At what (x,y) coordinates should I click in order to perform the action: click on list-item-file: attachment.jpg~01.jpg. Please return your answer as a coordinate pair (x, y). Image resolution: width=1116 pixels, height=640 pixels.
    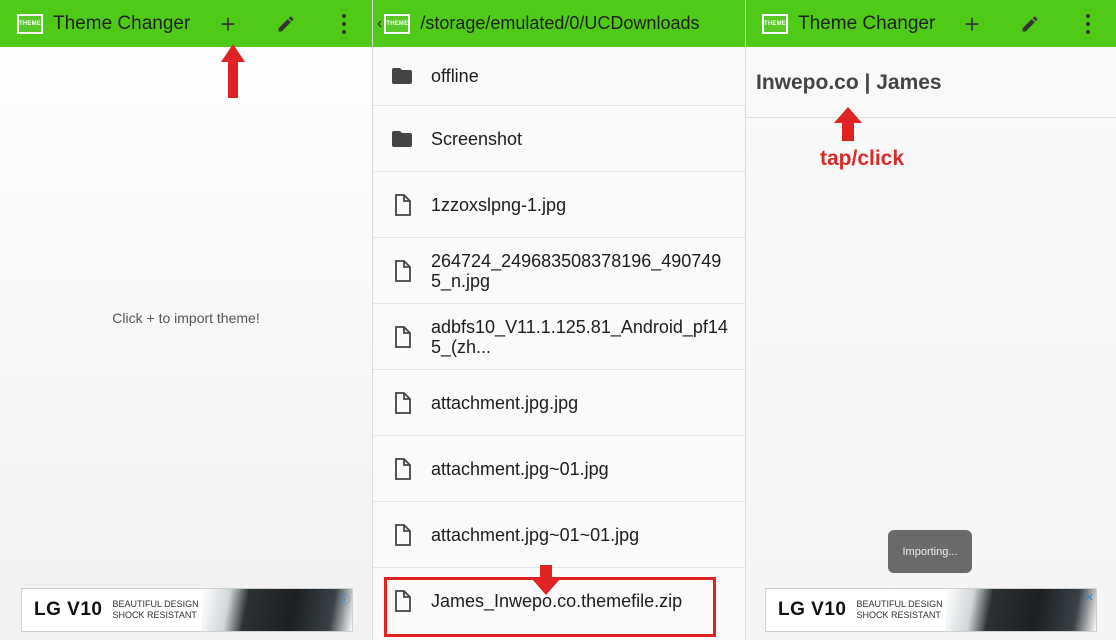
    Looking at the image, I should click on (559, 469).